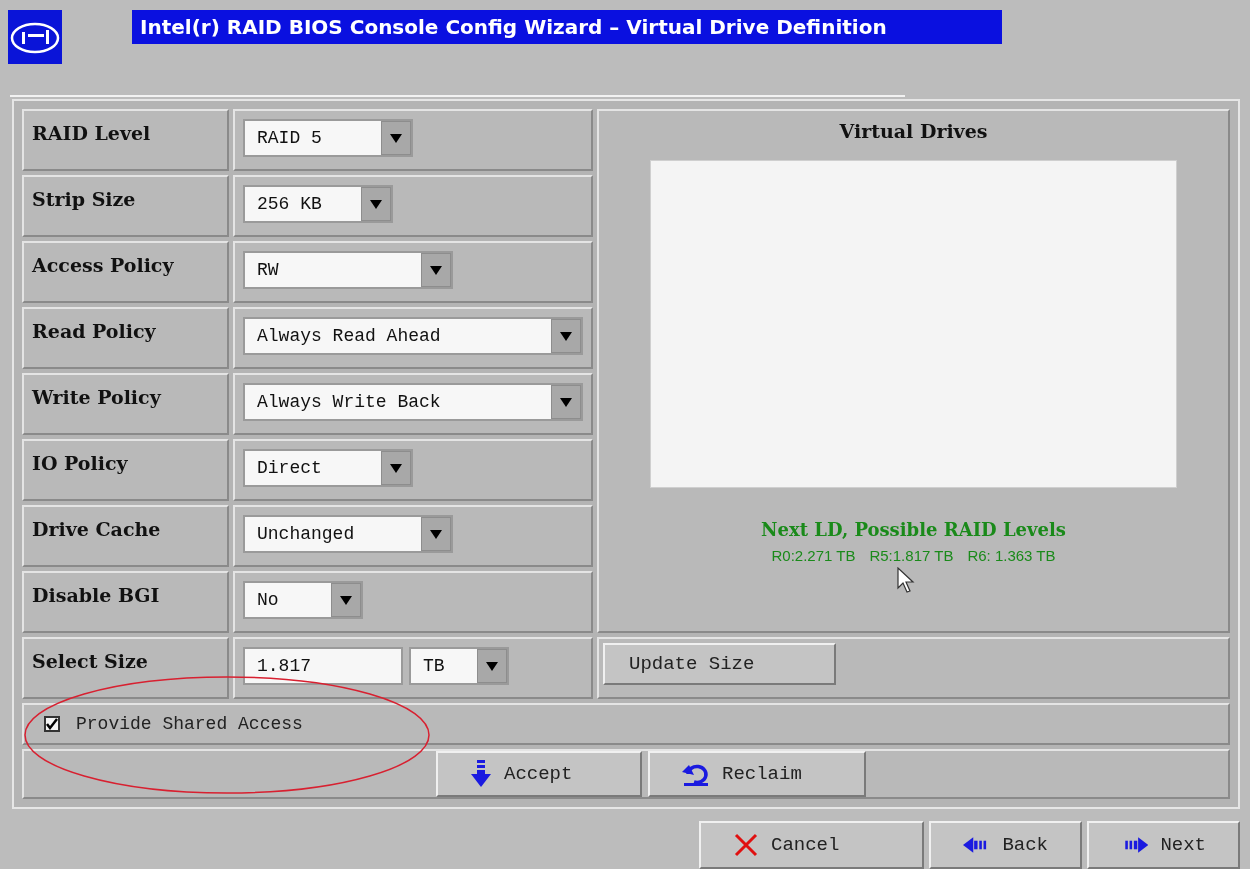  Describe the element at coordinates (35, 37) in the screenshot. I see `logo` at that location.